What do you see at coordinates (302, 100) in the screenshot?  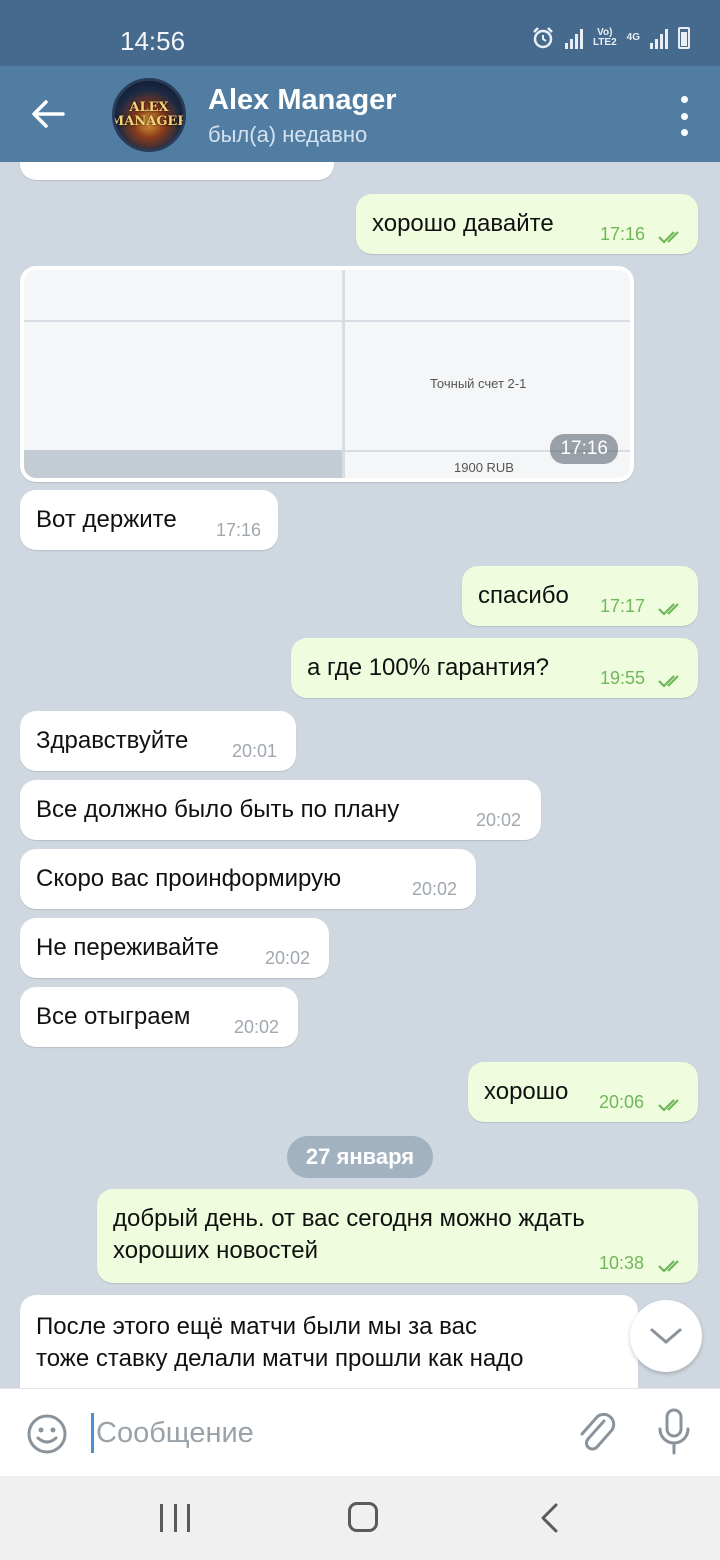 I see `chat-title: Alex Manager` at bounding box center [302, 100].